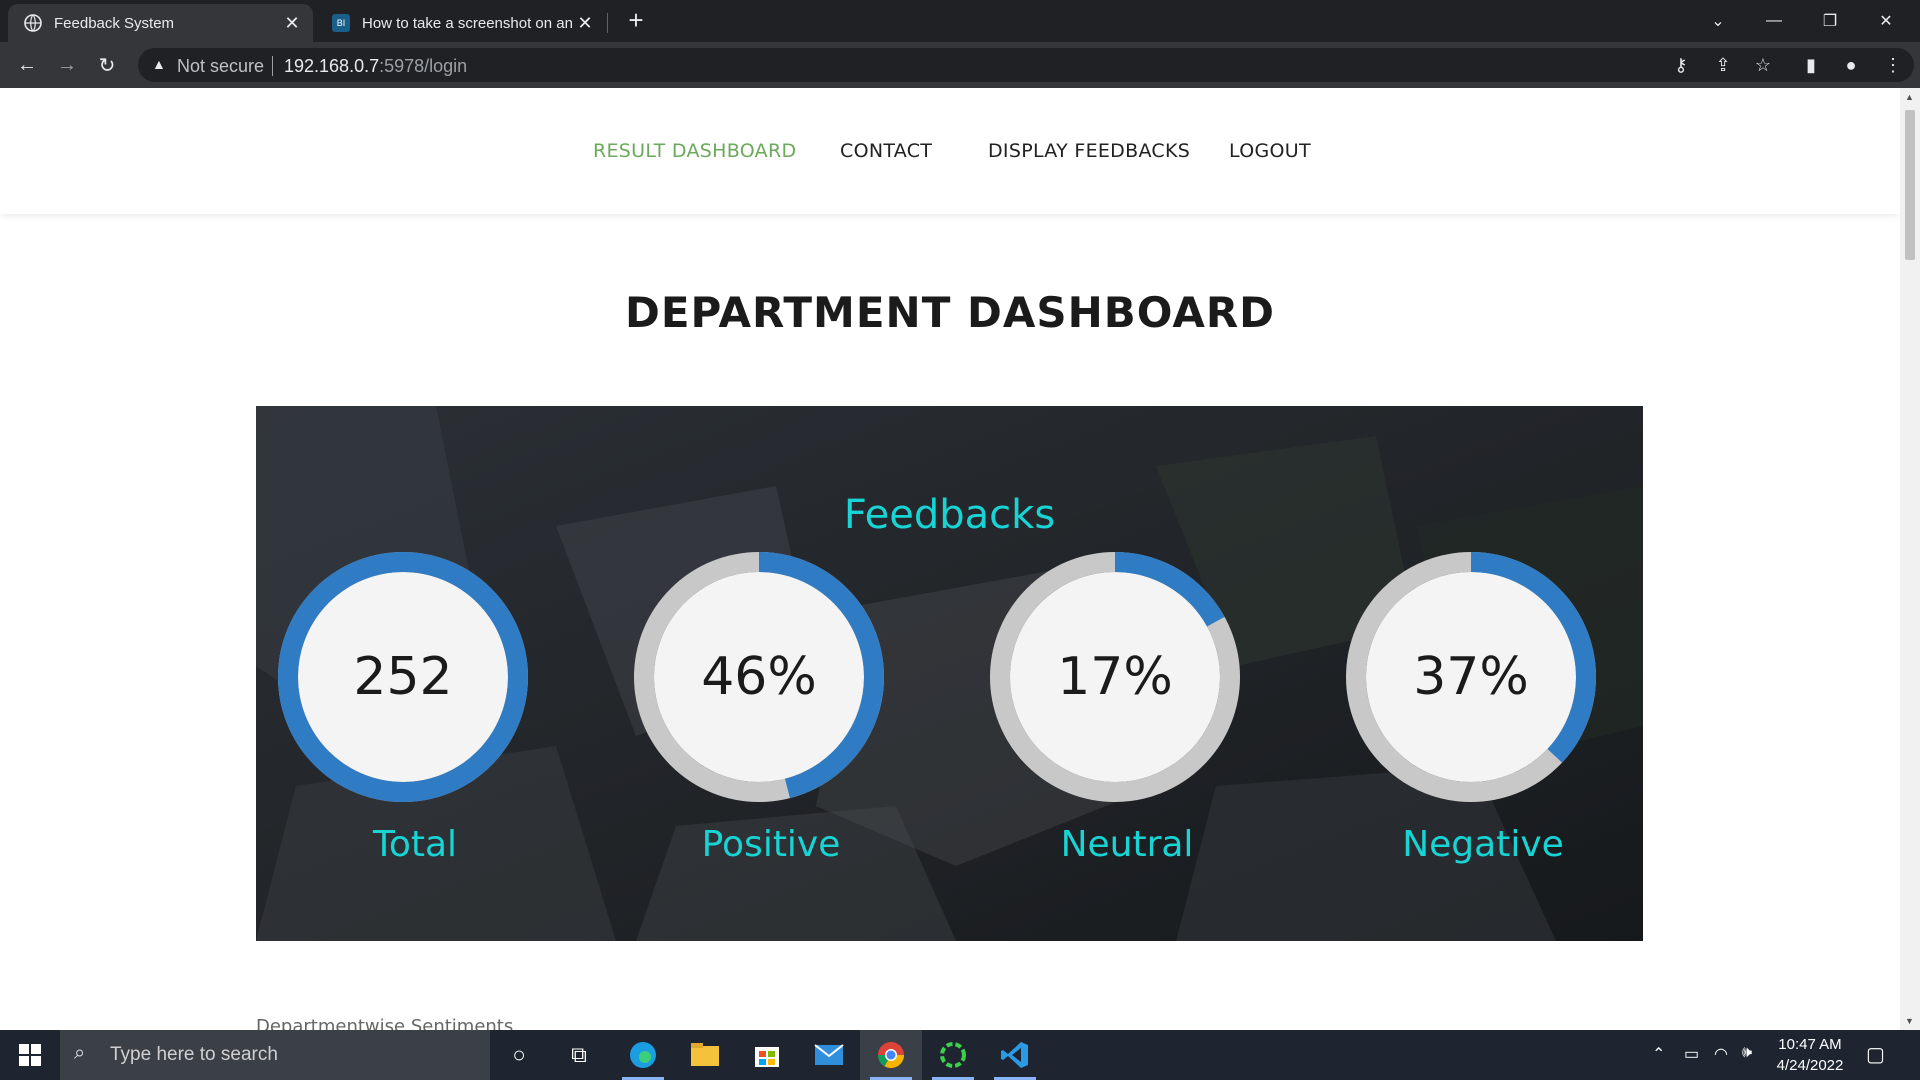 The width and height of the screenshot is (1920, 1080). What do you see at coordinates (1909, 1021) in the screenshot?
I see `scroll-down-arrow-icon: ▼` at bounding box center [1909, 1021].